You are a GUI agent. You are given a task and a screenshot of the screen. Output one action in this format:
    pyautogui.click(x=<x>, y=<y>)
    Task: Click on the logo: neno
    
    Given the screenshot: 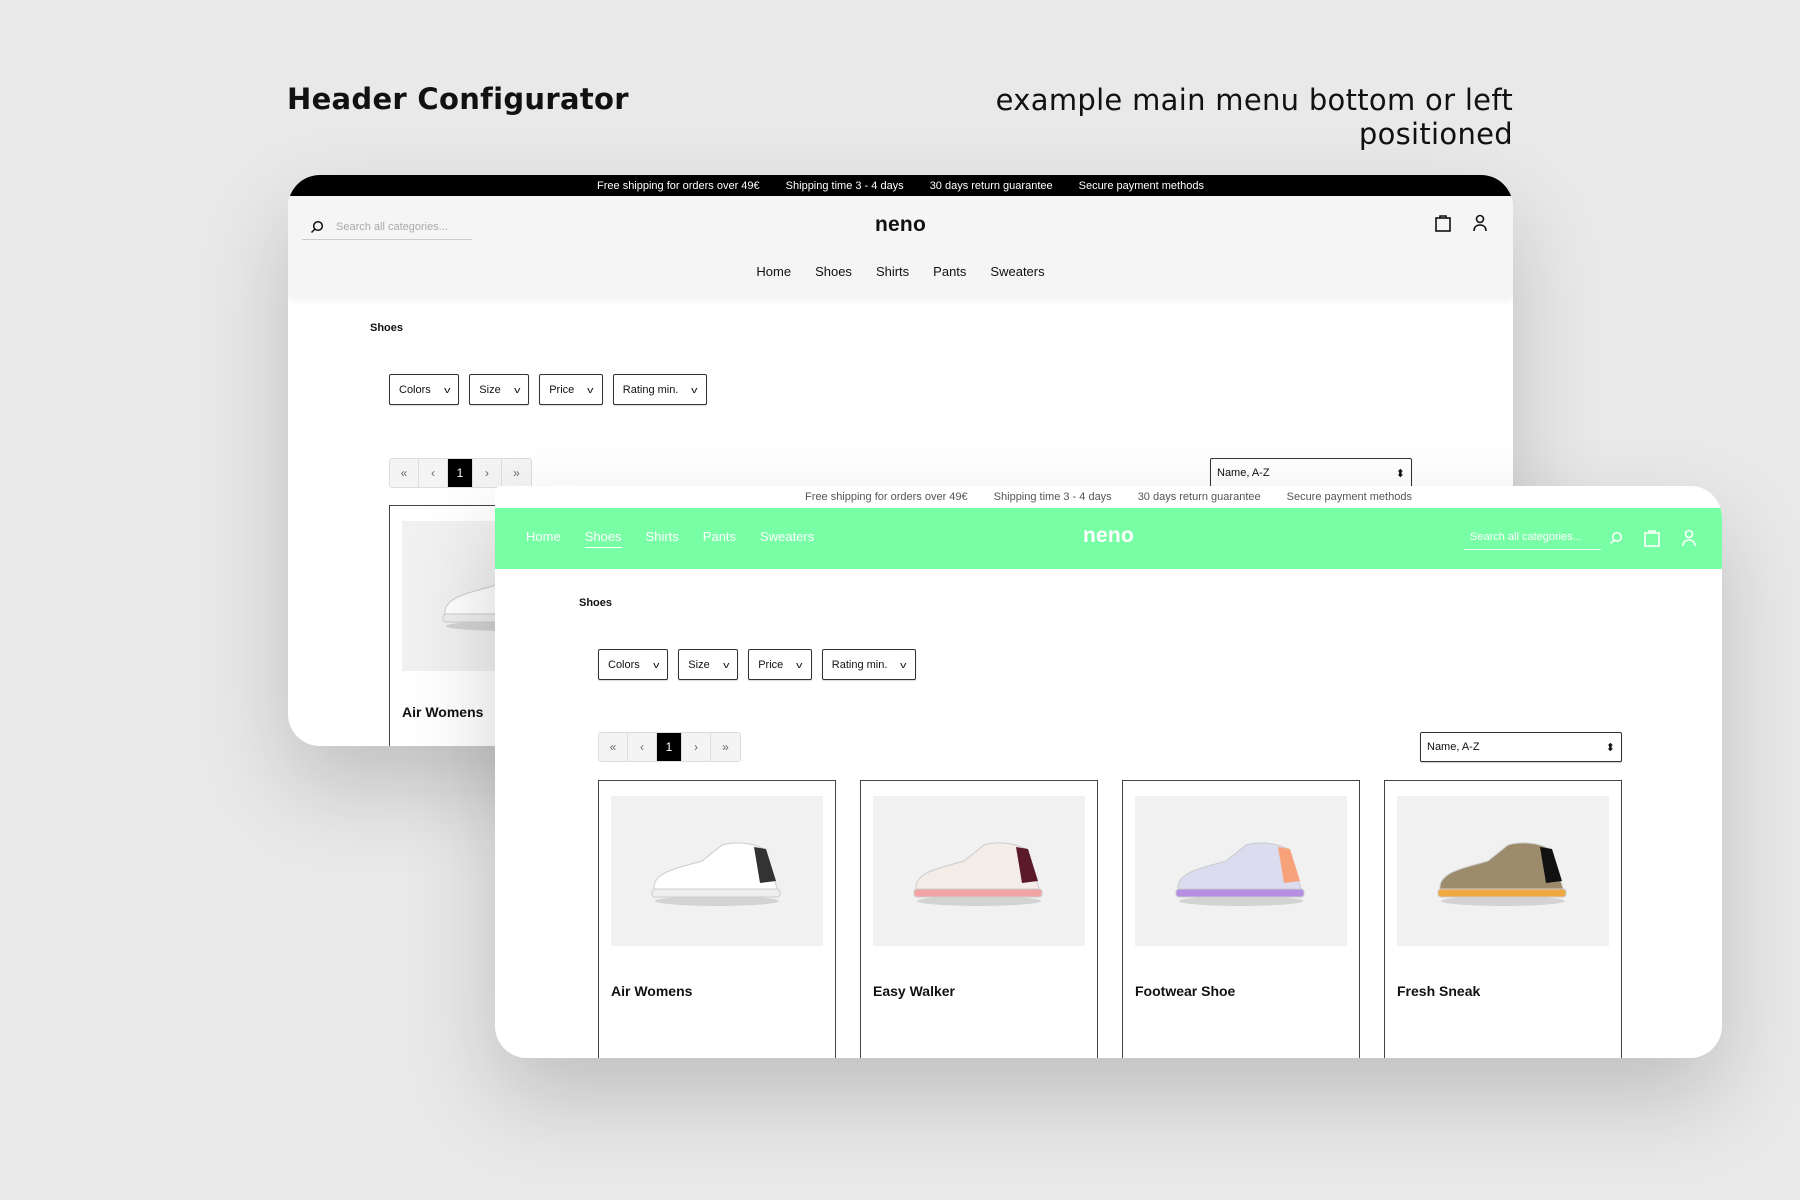 What is the action you would take?
    pyautogui.click(x=900, y=225)
    